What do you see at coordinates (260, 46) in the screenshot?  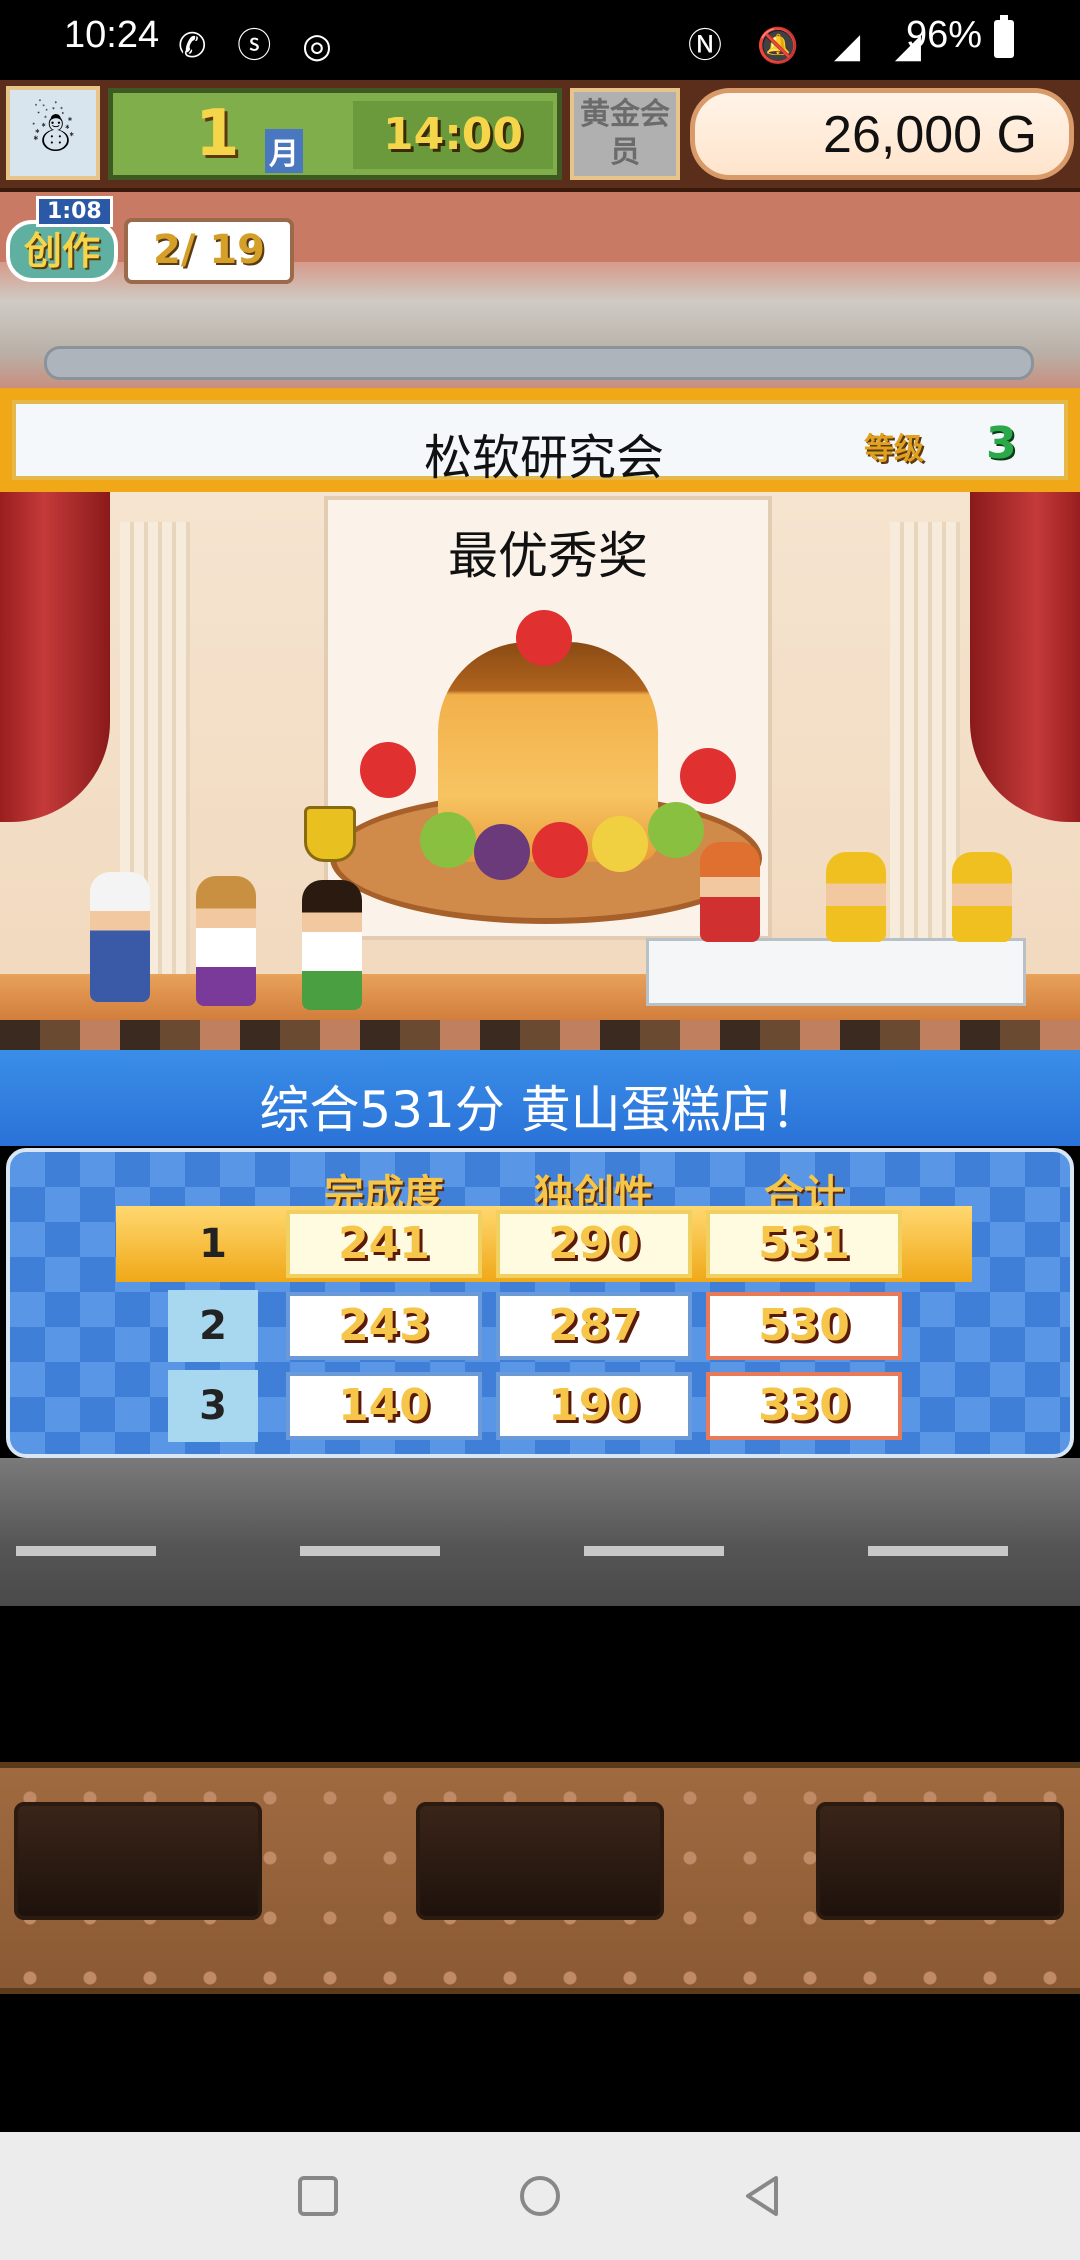 I see `notification-icons: ✆ ⓢ ◎` at bounding box center [260, 46].